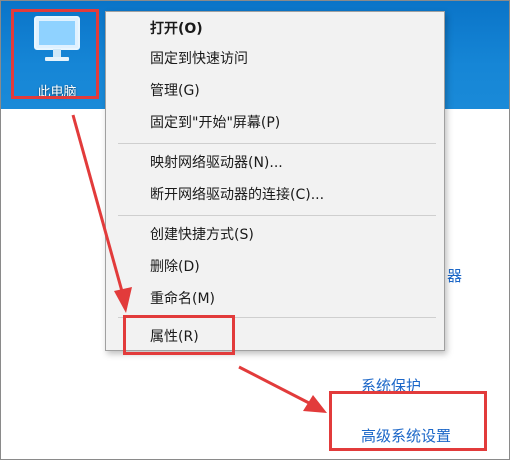  What do you see at coordinates (274, 385) in the screenshot?
I see `arrow-line-to-advanced` at bounding box center [274, 385].